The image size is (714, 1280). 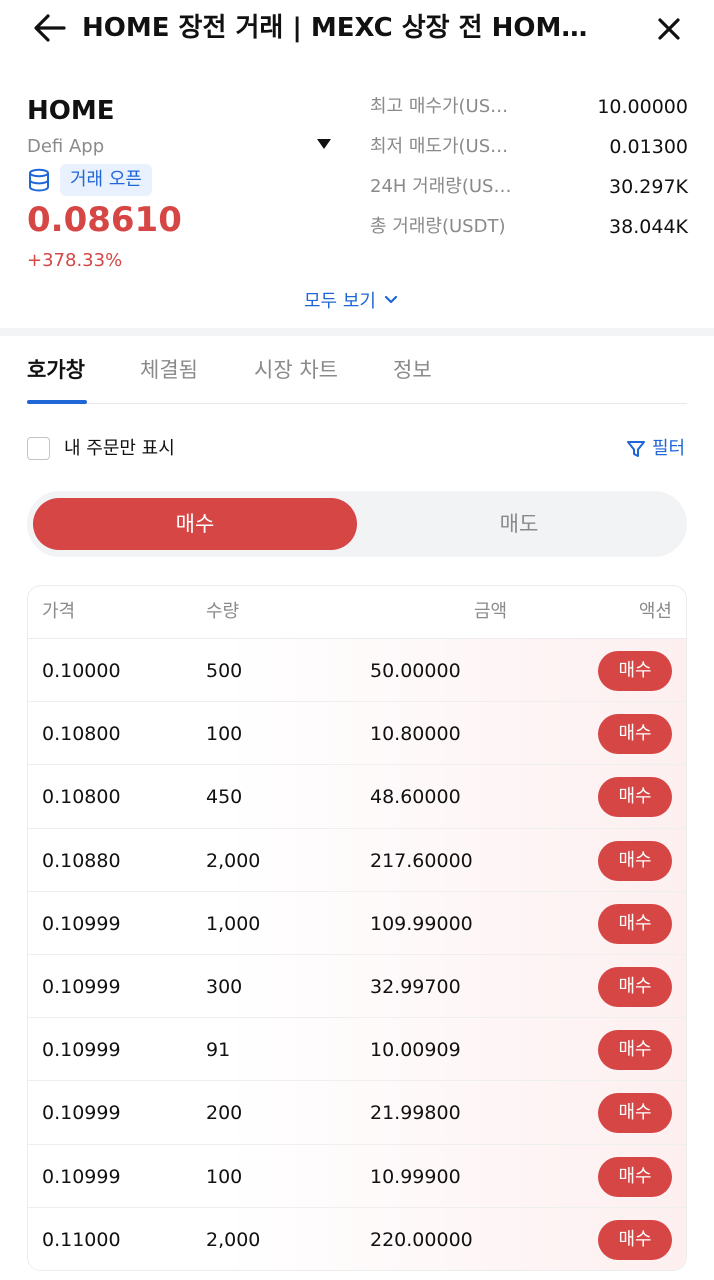 I want to click on stat-value: 30.297K, so click(x=648, y=187).